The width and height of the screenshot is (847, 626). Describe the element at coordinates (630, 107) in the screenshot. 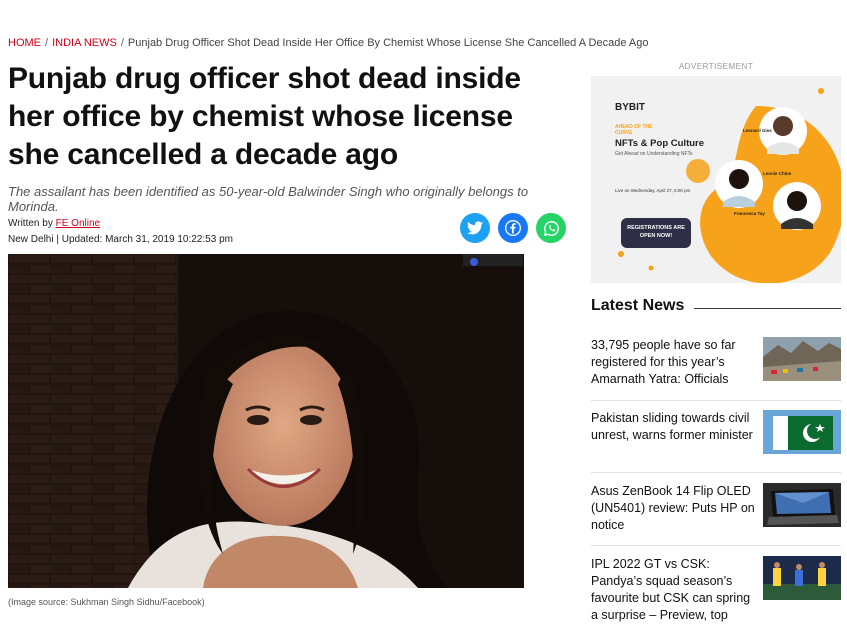

I see `ad-brand: BYBIT` at that location.